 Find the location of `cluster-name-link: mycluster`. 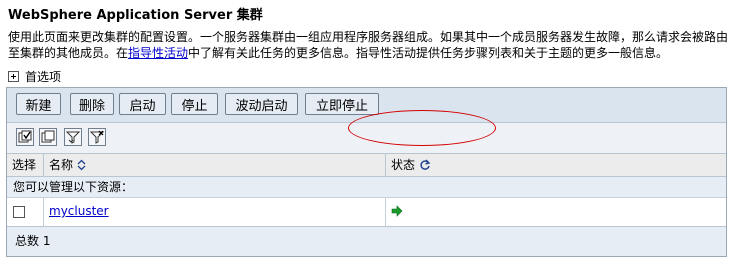

cluster-name-link: mycluster is located at coordinates (79, 211).